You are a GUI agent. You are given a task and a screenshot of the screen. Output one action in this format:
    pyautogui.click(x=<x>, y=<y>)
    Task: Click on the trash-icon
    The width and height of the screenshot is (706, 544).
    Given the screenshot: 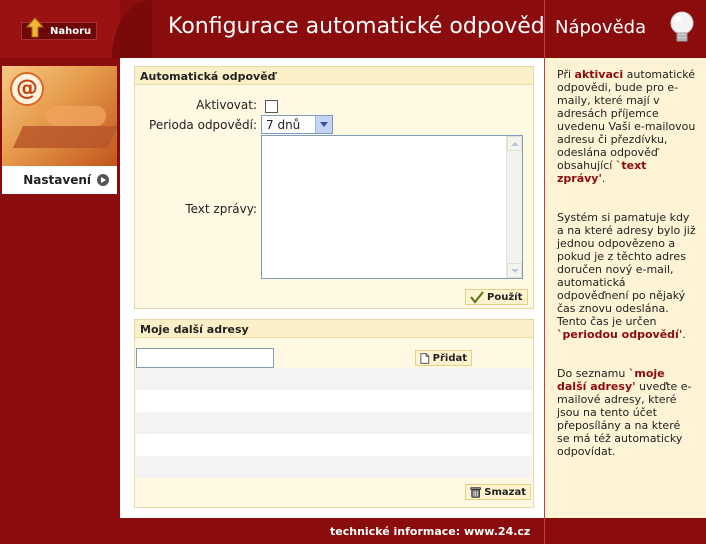 What is the action you would take?
    pyautogui.click(x=475, y=492)
    